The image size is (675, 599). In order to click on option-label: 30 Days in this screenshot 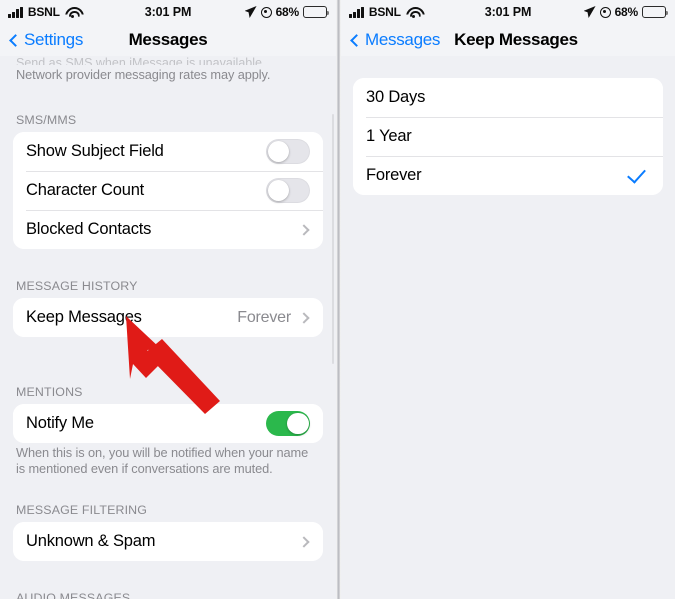, I will do `click(396, 97)`.